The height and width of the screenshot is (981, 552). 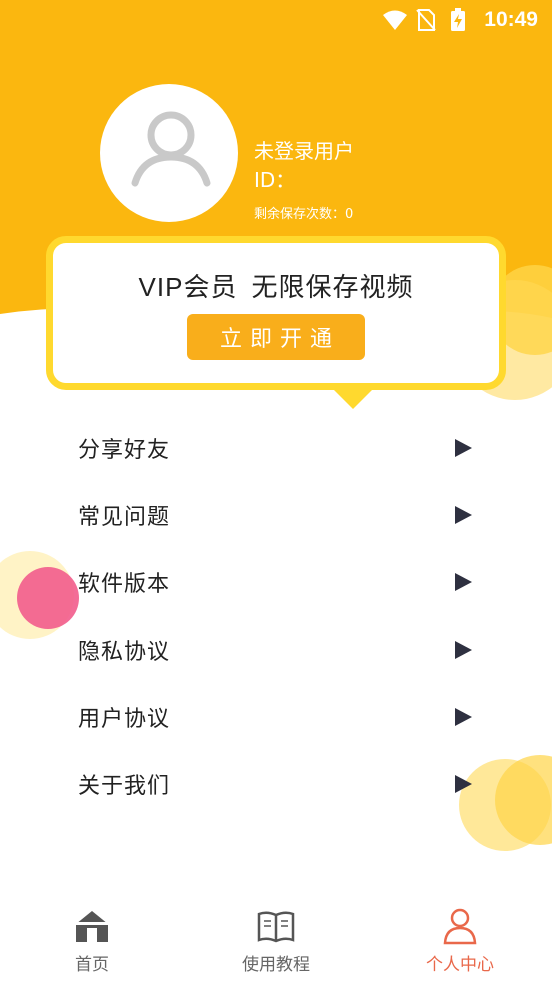 I want to click on menu-item-label: 常见问题, so click(x=124, y=517).